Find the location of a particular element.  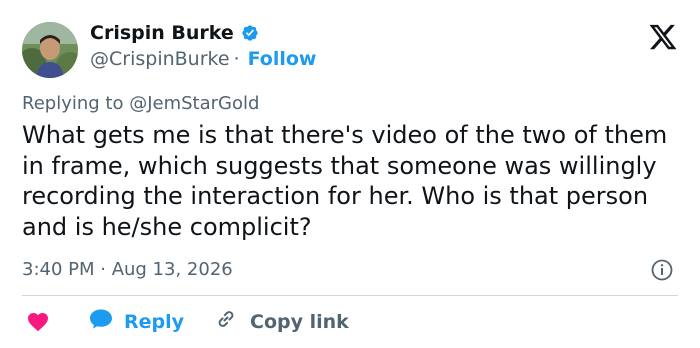

reply-button: Reply is located at coordinates (136, 321).